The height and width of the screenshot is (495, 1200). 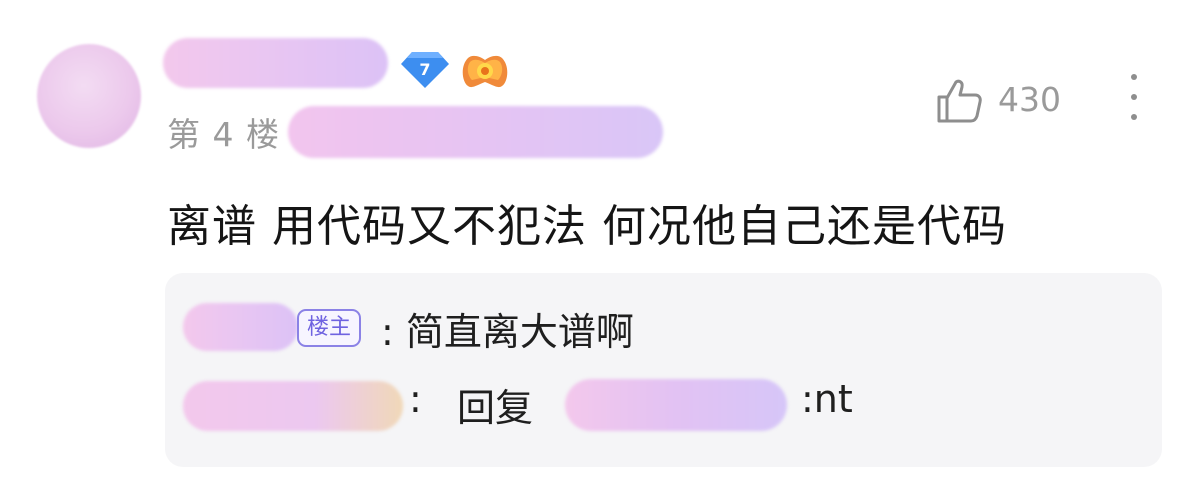 I want to click on thumbs-up-icon, so click(x=959, y=101).